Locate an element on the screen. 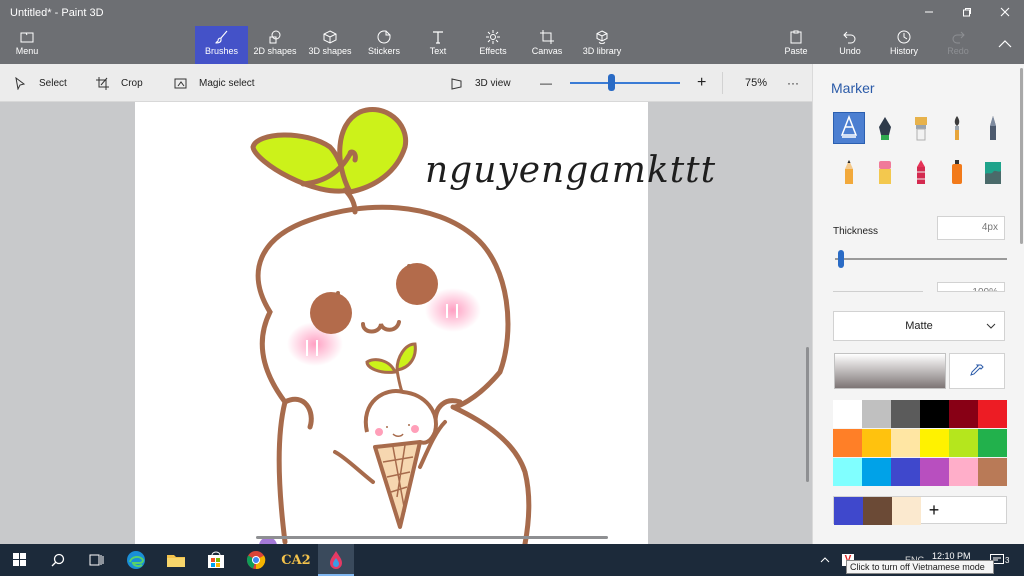 The image size is (1024, 576). thickness-input: 4px is located at coordinates (971, 228).